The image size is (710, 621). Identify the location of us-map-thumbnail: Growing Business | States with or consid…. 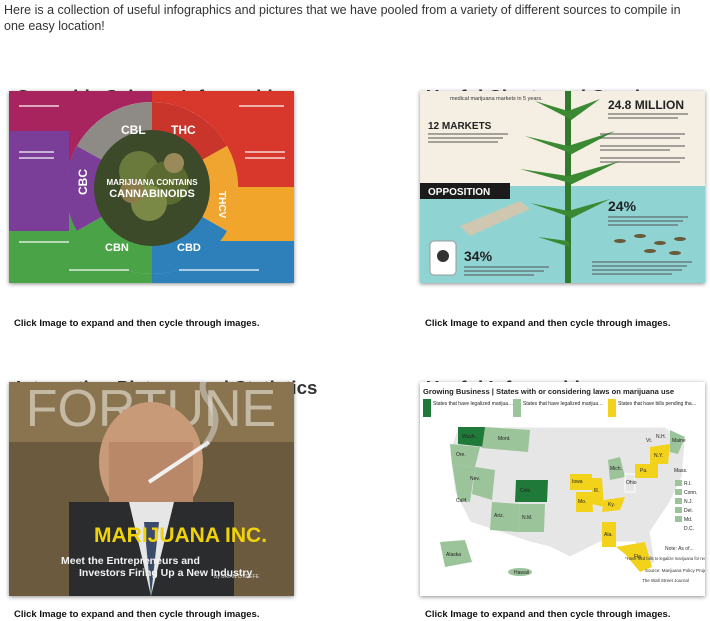
(562, 489).